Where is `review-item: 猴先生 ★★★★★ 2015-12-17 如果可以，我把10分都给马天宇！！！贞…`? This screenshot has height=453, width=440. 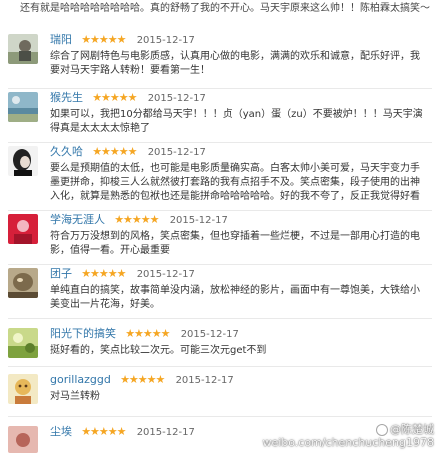 review-item: 猴先生 ★★★★★ 2015-12-17 如果可以，我把10分都给马天宇！！！贞… is located at coordinates (220, 118).